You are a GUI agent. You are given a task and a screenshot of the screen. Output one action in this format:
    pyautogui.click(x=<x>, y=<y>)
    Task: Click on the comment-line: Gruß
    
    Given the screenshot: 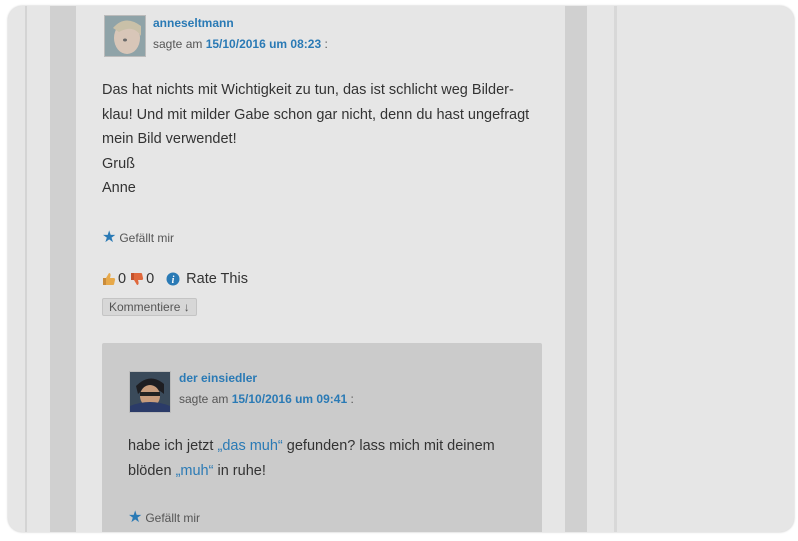 What is the action you would take?
    pyautogui.click(x=119, y=163)
    